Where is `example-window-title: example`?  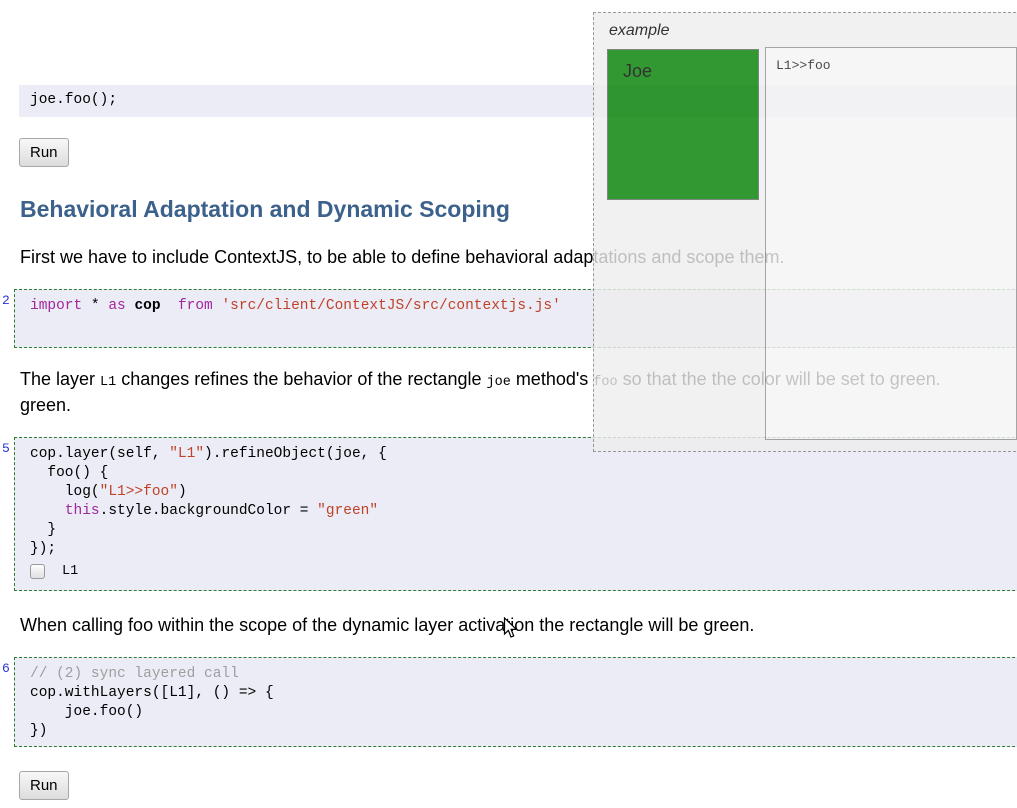
example-window-title: example is located at coordinates (639, 30).